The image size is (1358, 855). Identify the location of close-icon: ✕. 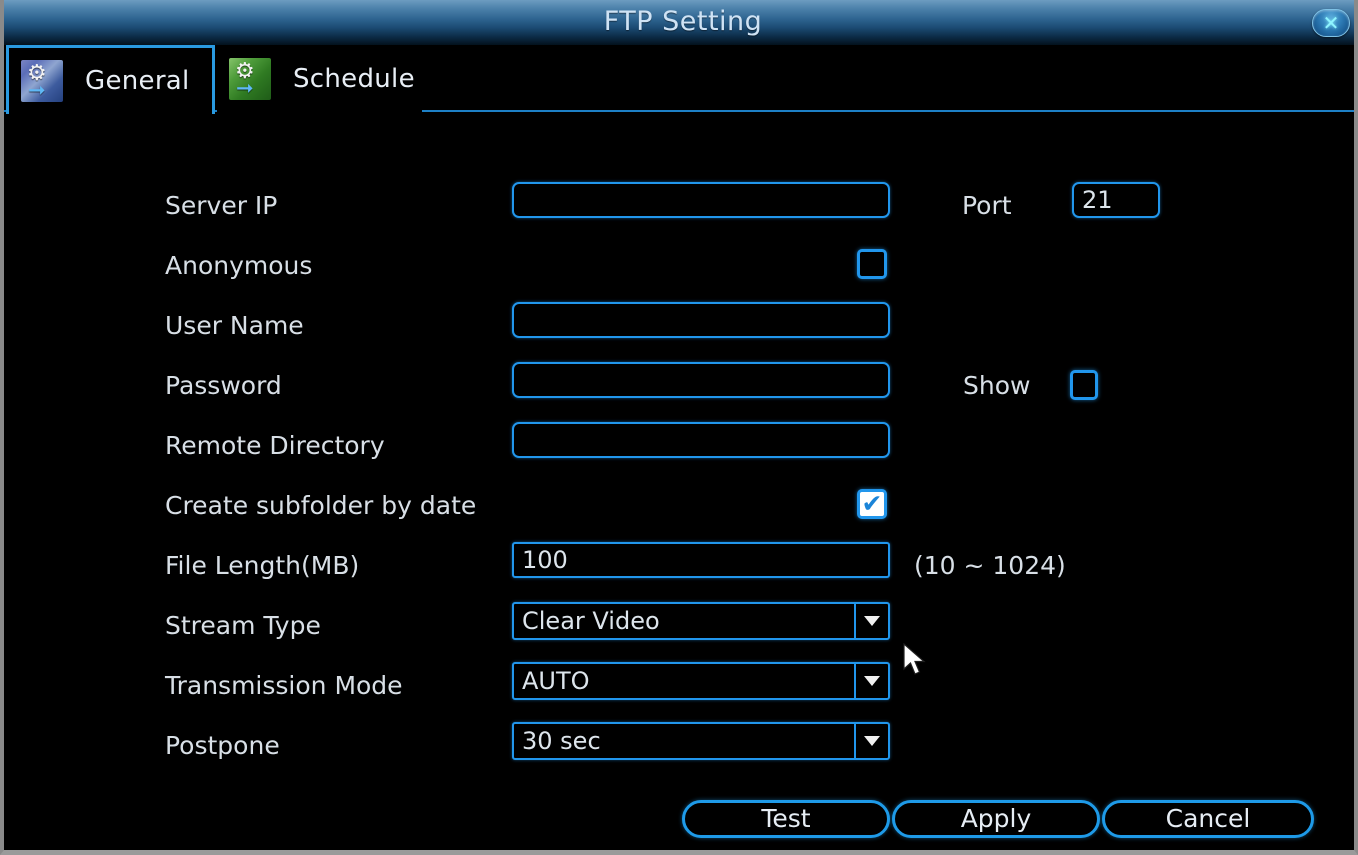
(1331, 23).